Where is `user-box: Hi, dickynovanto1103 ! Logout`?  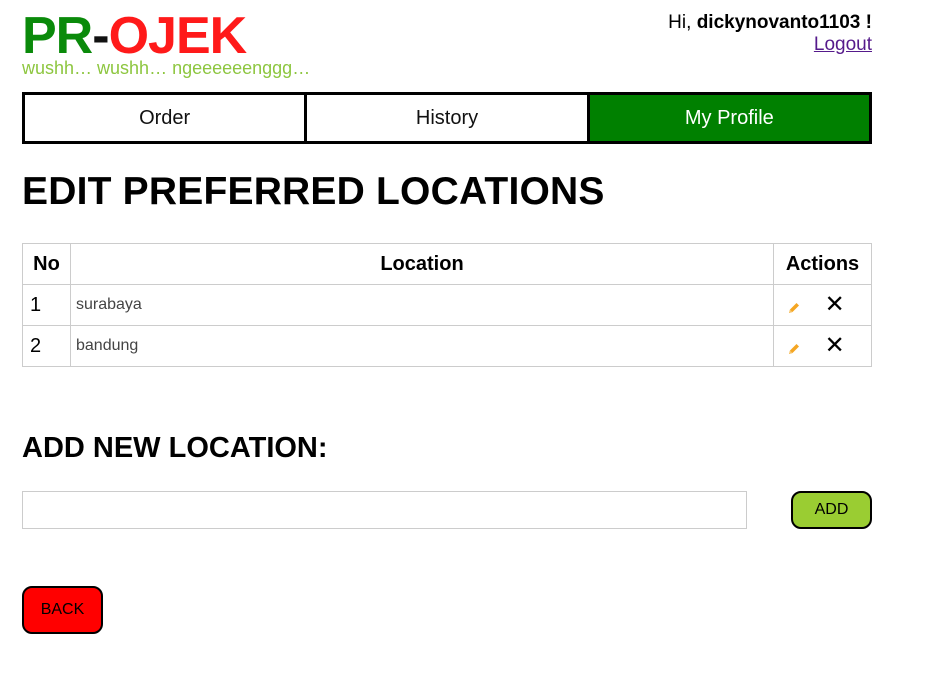 user-box: Hi, dickynovanto1103 ! Logout is located at coordinates (770, 34).